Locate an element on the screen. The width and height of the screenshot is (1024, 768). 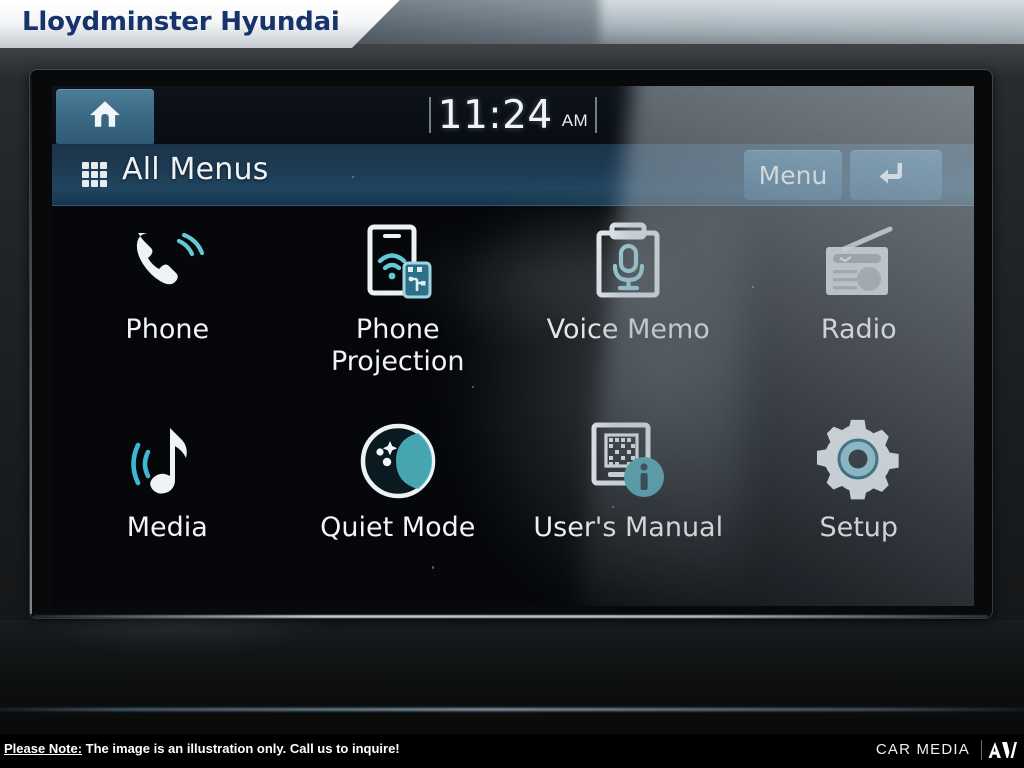
av-logo-icon is located at coordinates (1003, 750).